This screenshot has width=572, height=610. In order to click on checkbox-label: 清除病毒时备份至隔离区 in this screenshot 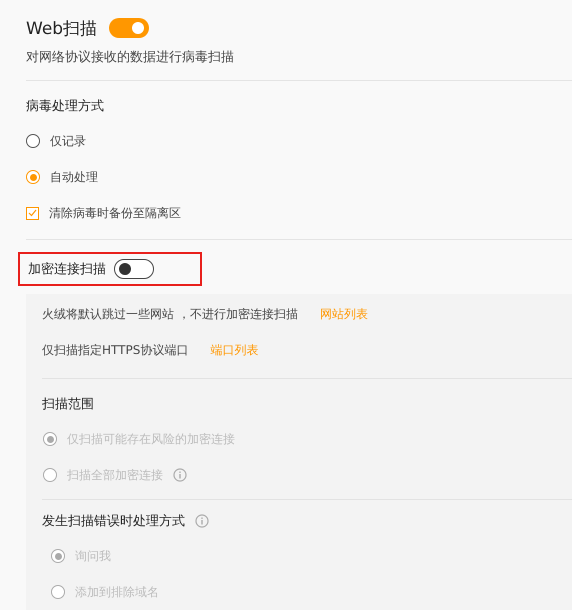, I will do `click(115, 213)`.